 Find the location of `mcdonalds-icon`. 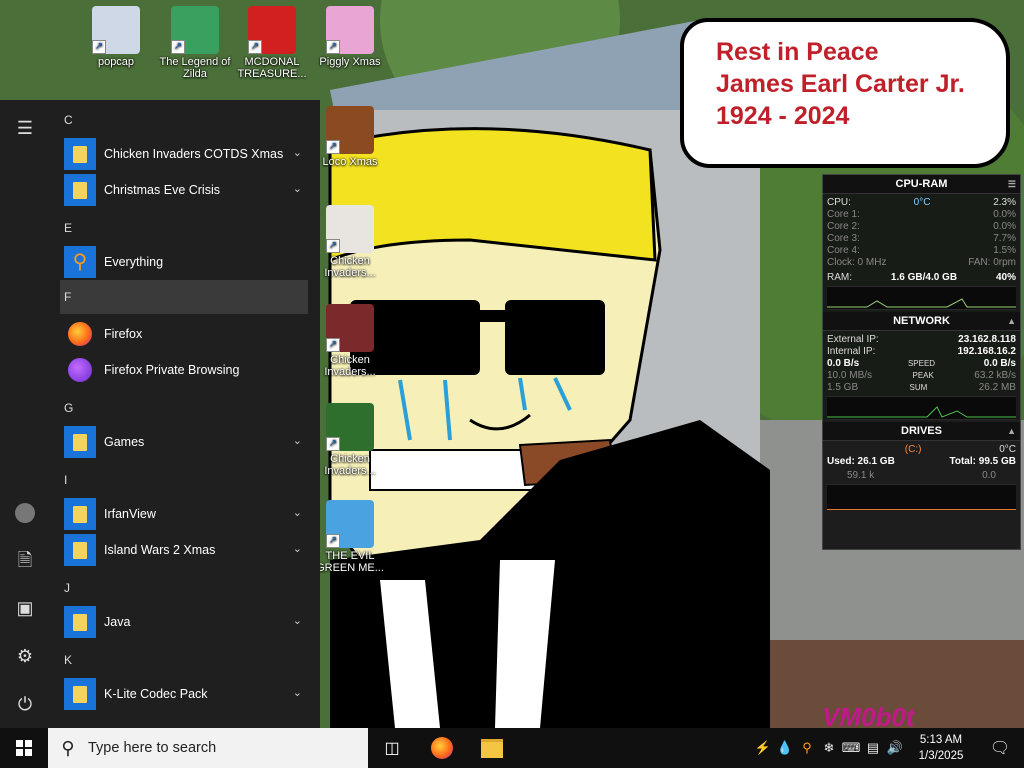

mcdonalds-icon is located at coordinates (272, 30).